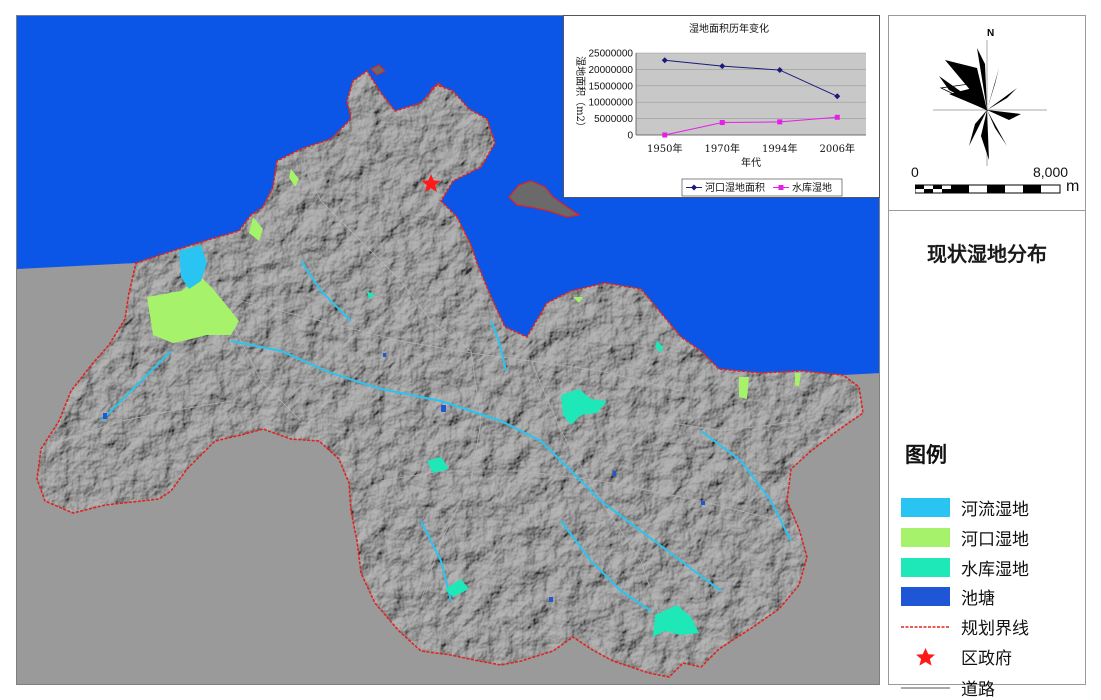 The height and width of the screenshot is (700, 1101). I want to click on x-axis-label: 年代, so click(751, 162).